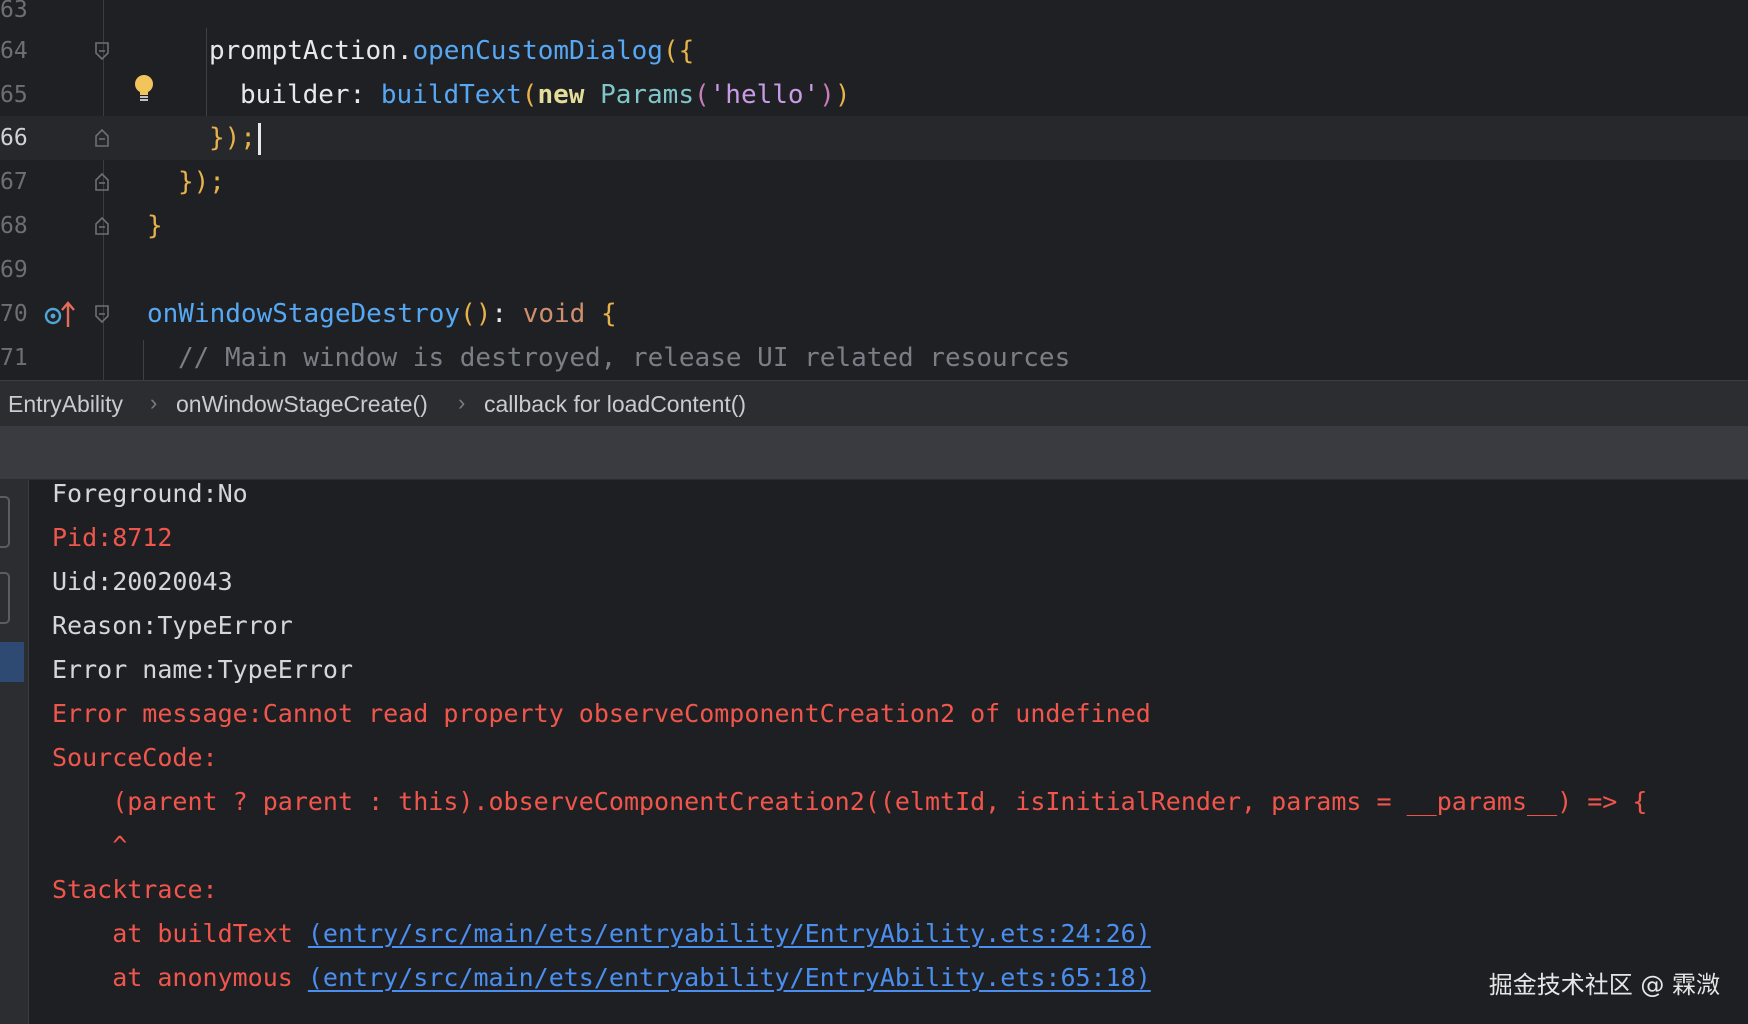  What do you see at coordinates (14, 138) in the screenshot?
I see `line-number: 66` at bounding box center [14, 138].